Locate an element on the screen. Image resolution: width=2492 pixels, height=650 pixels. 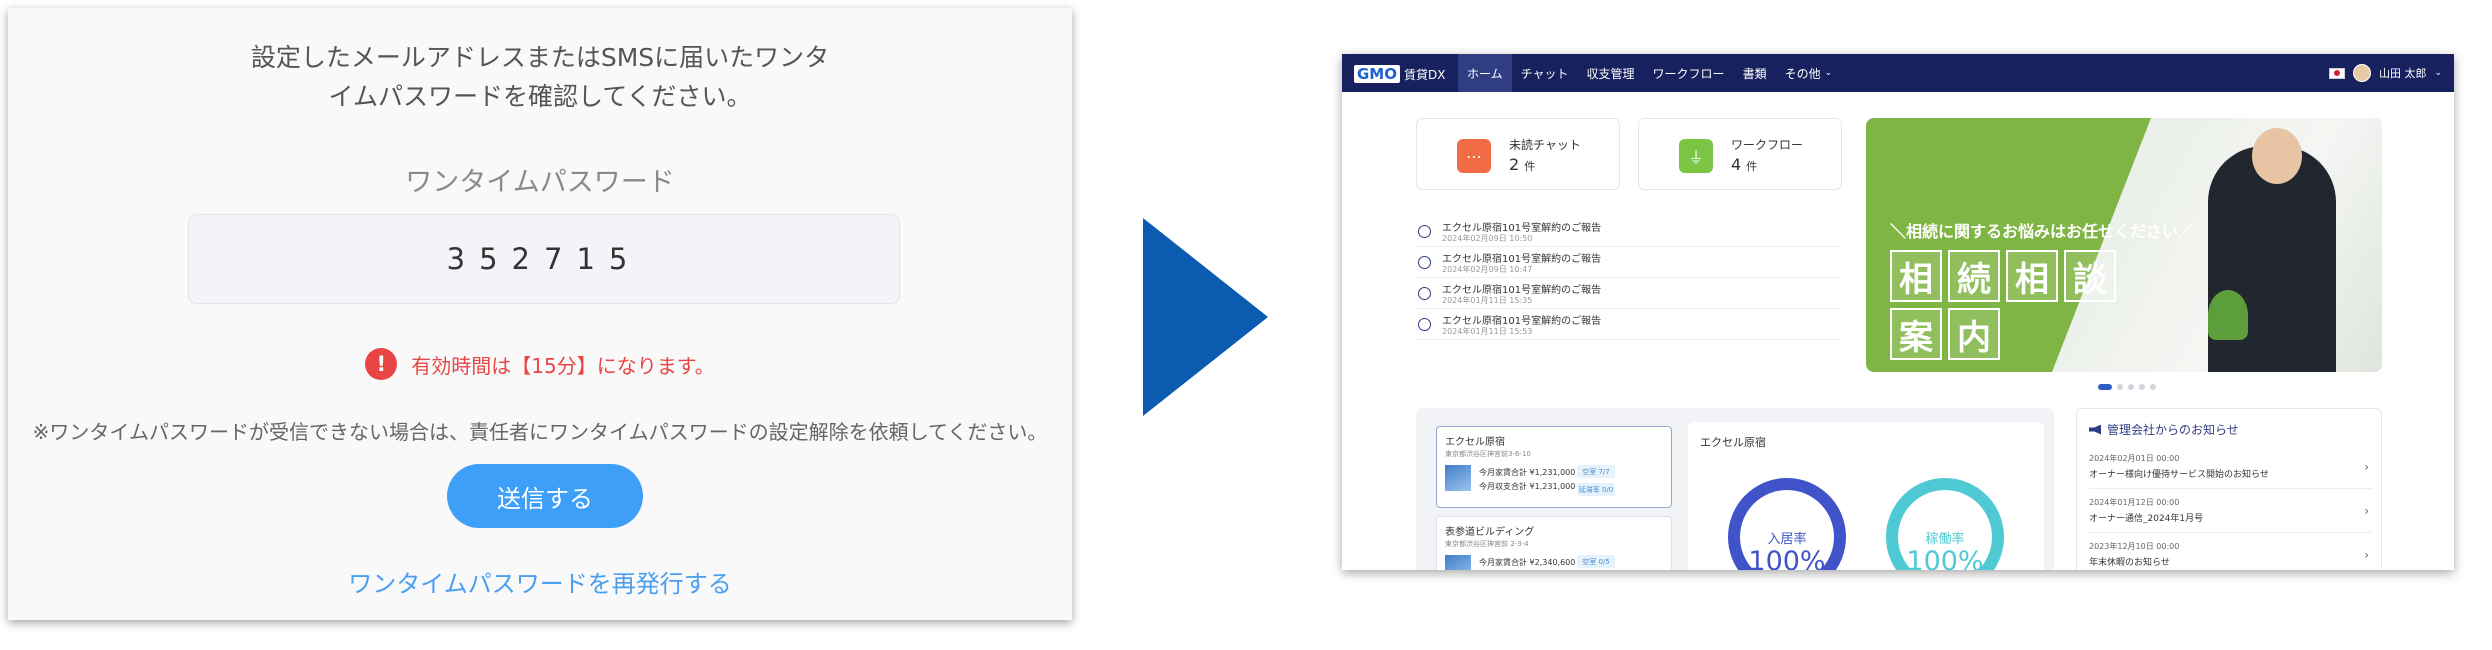
property-address: 東京都渋谷区神宮前3-6-10 is located at coordinates (1488, 454).